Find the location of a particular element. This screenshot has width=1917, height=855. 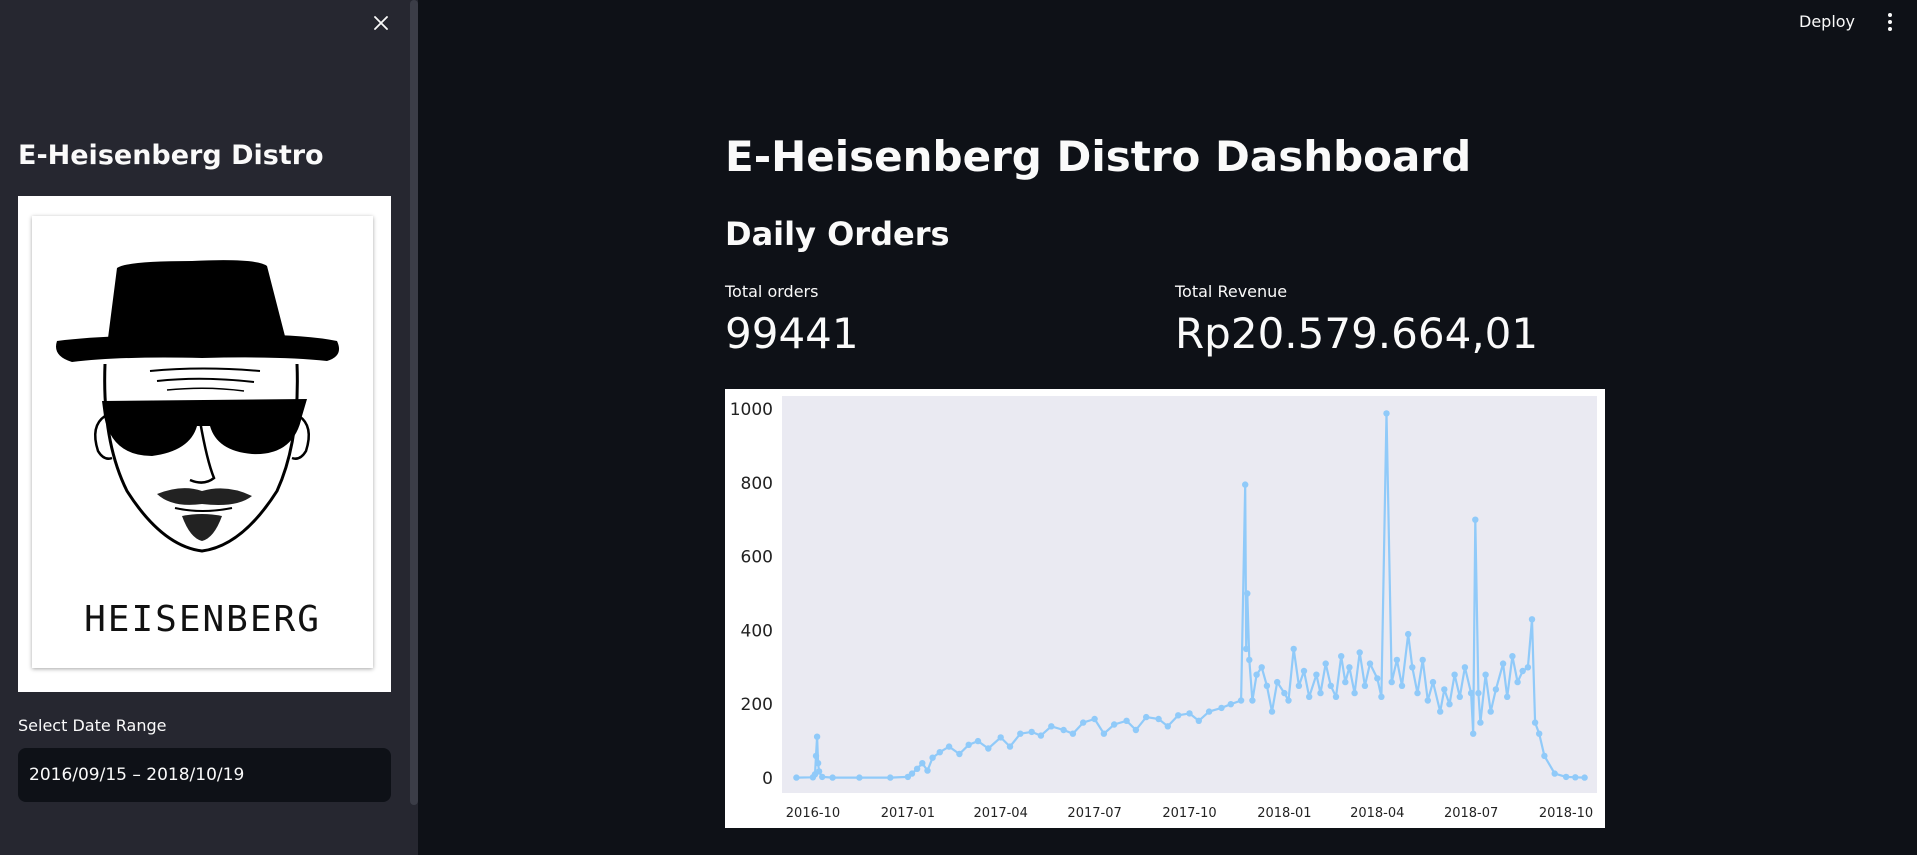

y-tick-label: 600 is located at coordinates (757, 558).